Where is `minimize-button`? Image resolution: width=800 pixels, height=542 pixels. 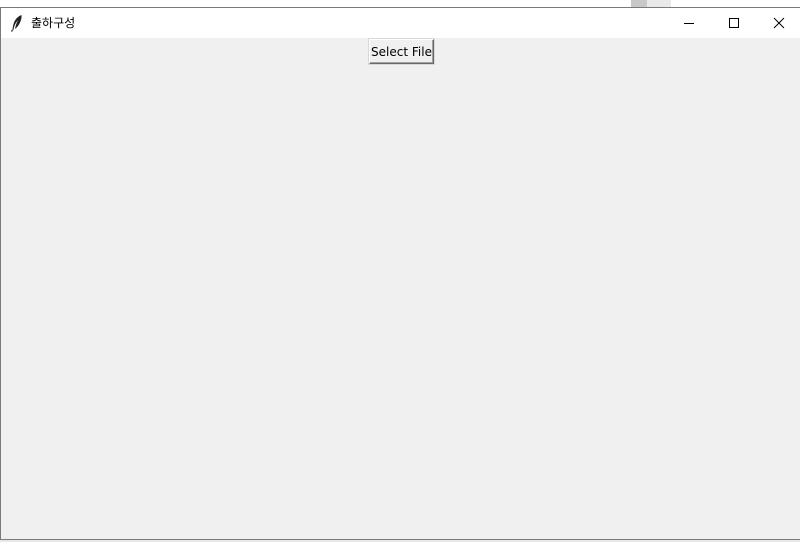 minimize-button is located at coordinates (689, 23).